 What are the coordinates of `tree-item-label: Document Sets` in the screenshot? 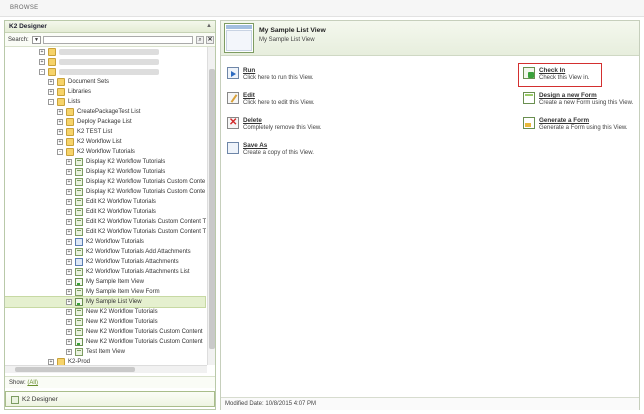 It's located at (89, 82).